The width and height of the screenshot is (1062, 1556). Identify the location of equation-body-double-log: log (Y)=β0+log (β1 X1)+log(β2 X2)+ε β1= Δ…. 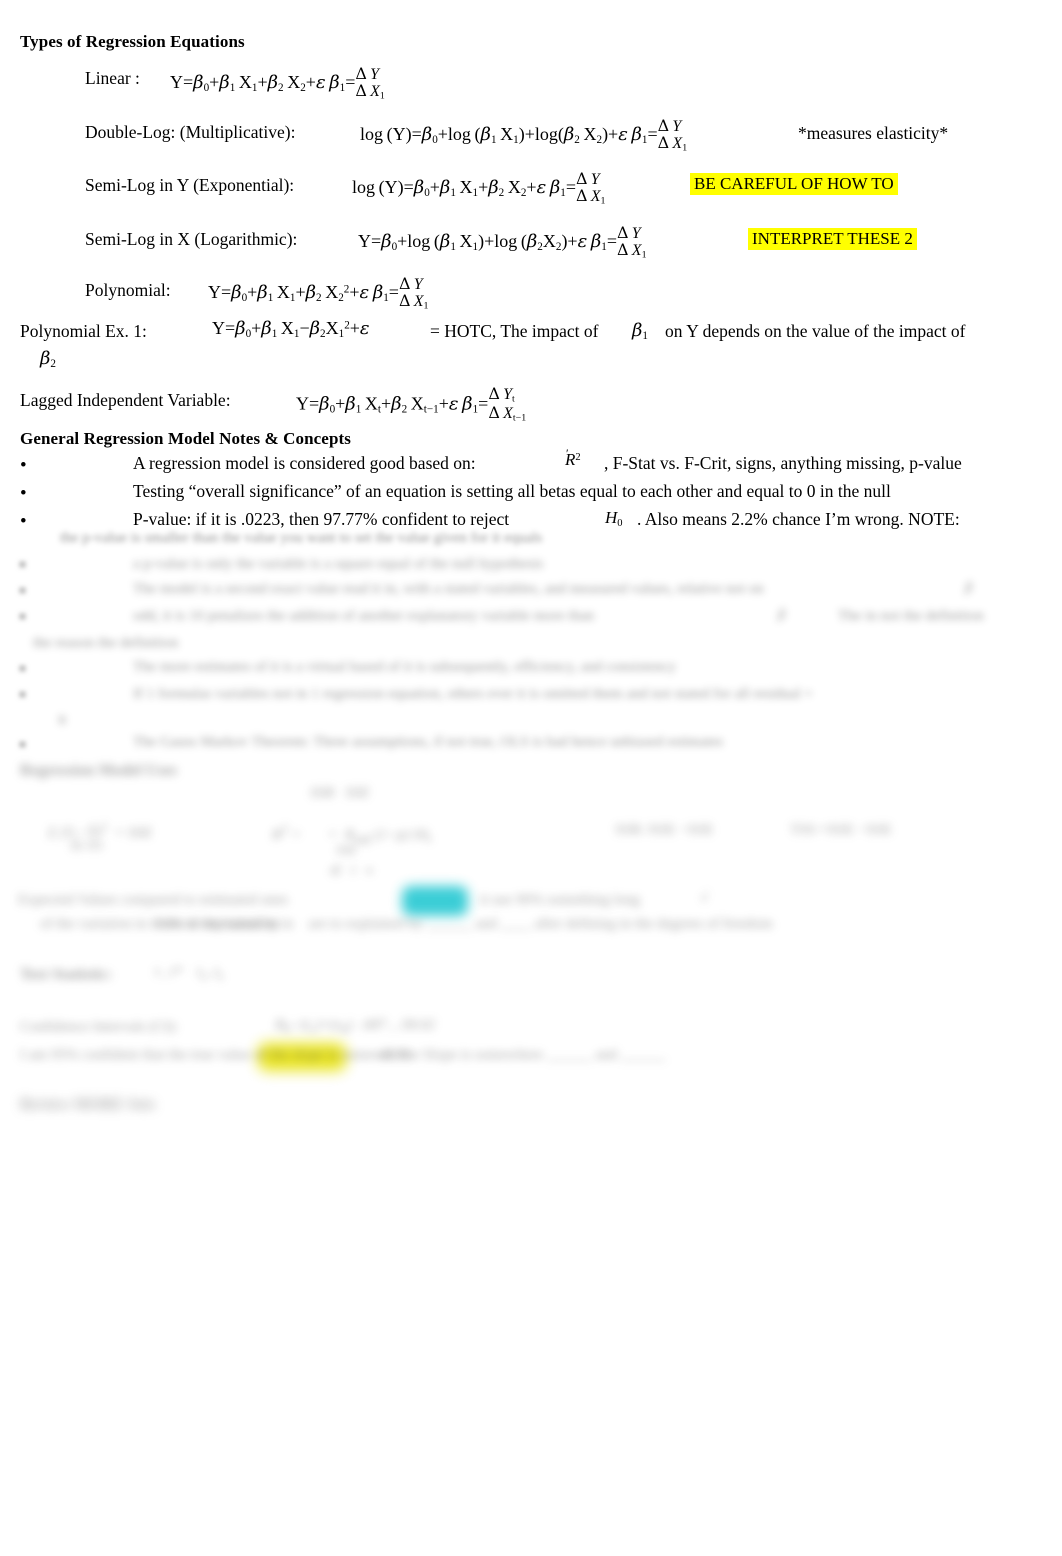
(524, 135).